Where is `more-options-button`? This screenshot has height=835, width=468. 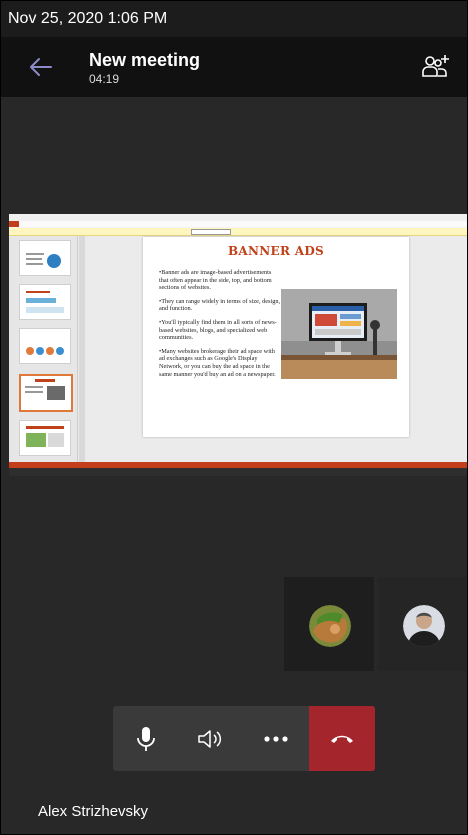
more-options-button is located at coordinates (275, 738).